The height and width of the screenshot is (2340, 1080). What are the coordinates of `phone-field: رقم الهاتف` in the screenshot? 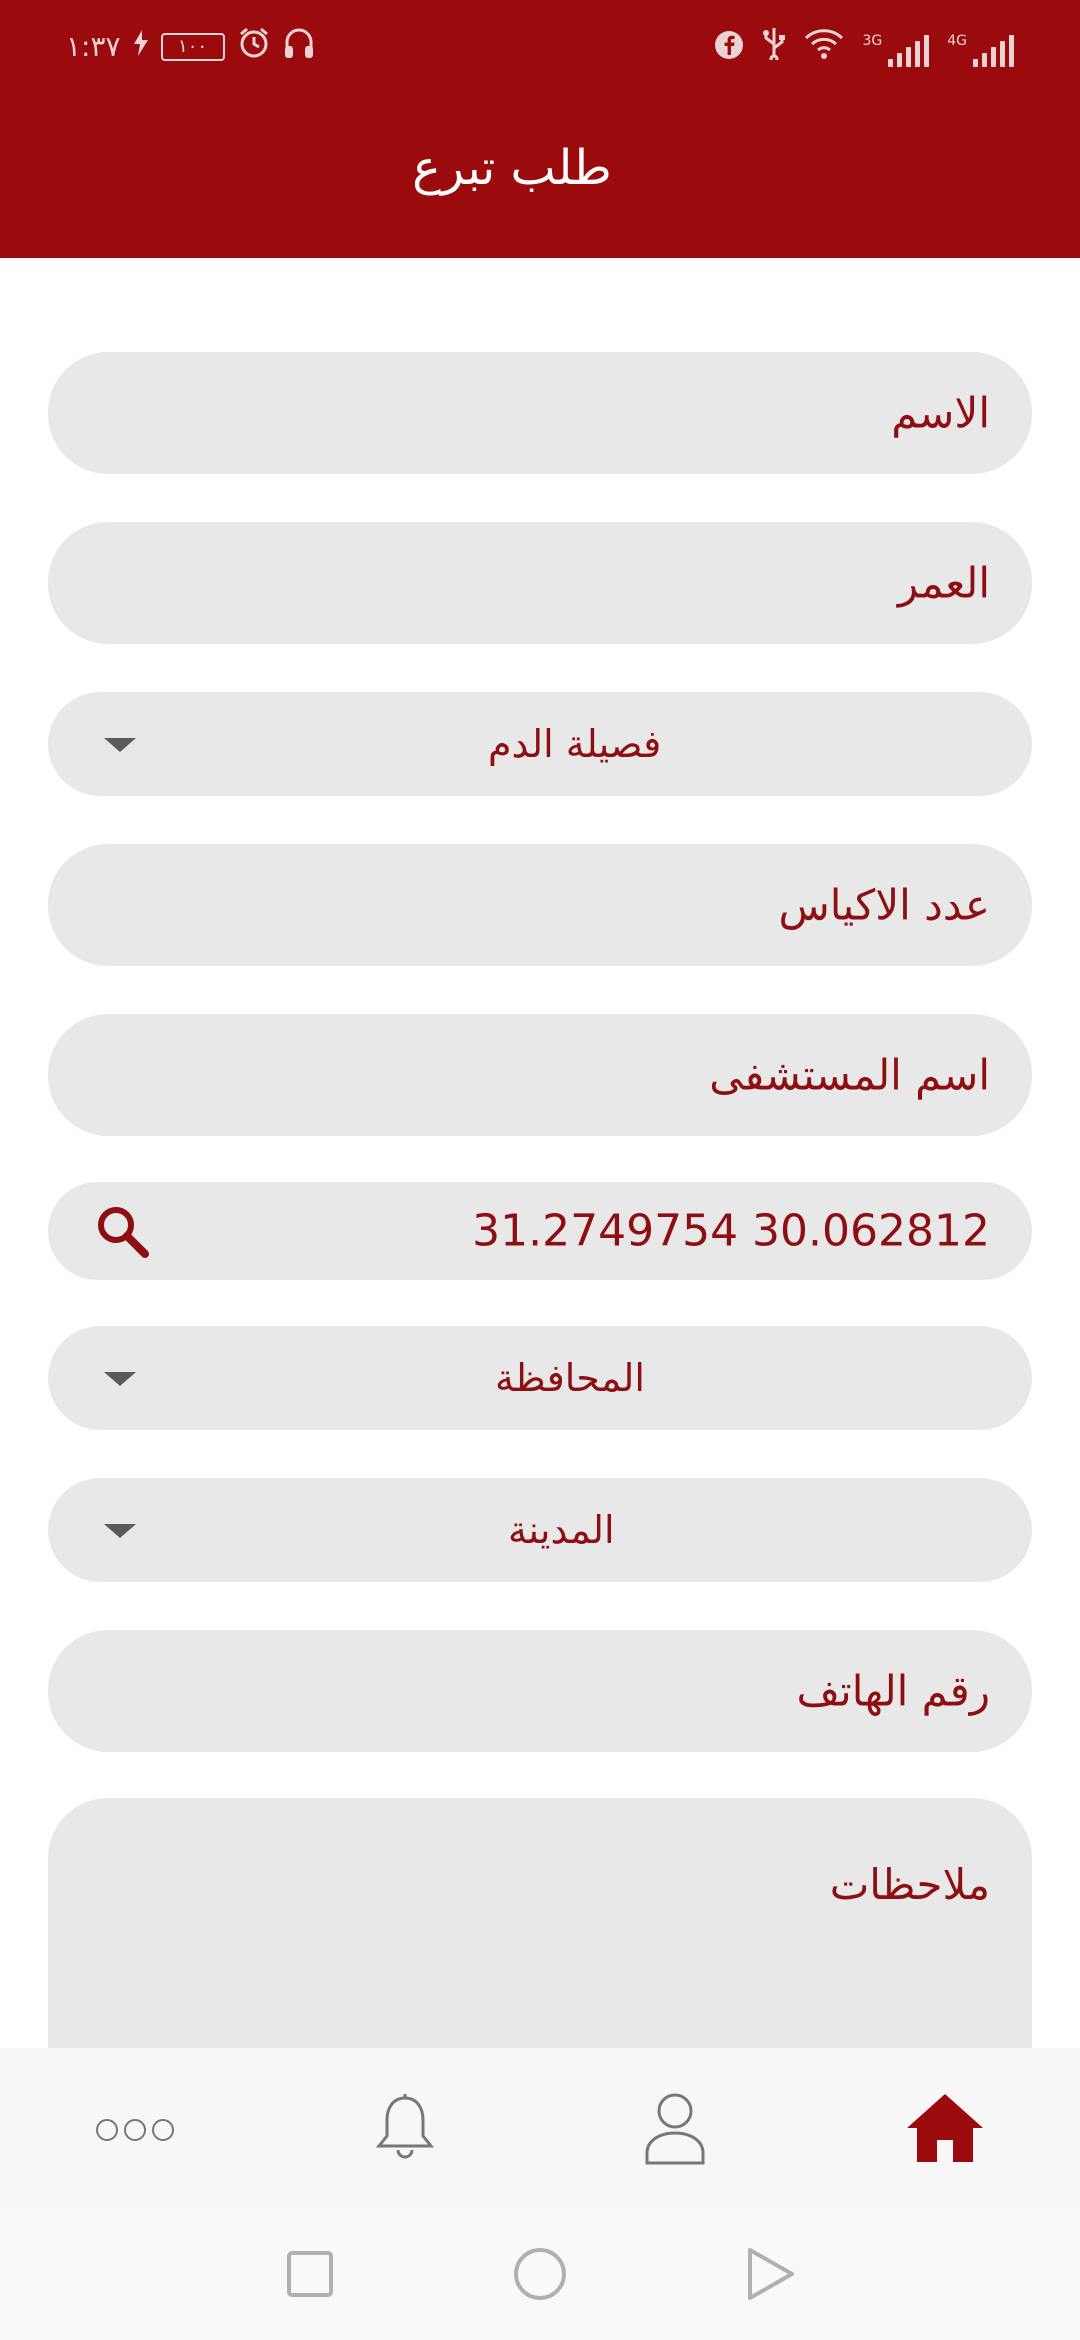 It's located at (540, 1691).